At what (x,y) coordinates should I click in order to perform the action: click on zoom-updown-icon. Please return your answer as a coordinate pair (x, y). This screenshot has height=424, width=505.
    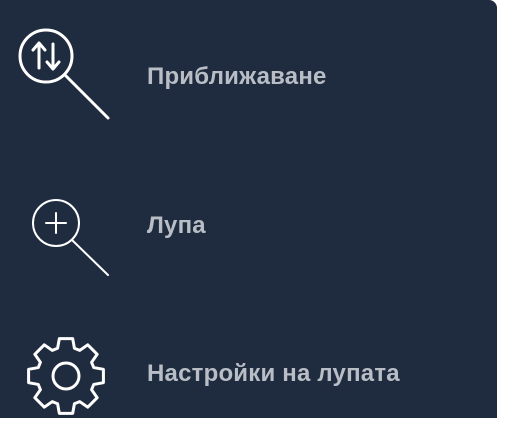
    Looking at the image, I should click on (64, 74).